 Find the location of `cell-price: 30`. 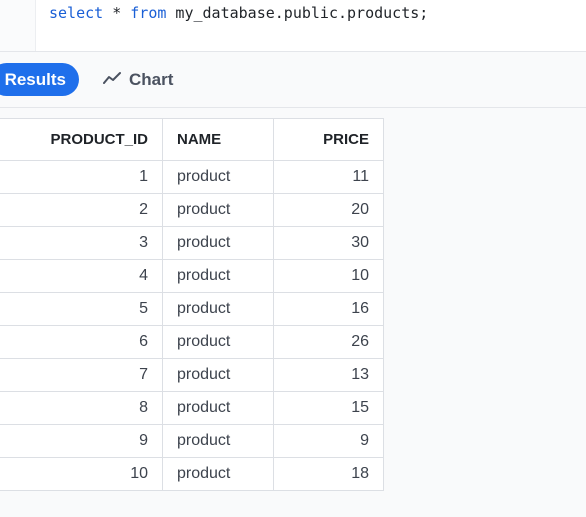

cell-price: 30 is located at coordinates (328, 243).